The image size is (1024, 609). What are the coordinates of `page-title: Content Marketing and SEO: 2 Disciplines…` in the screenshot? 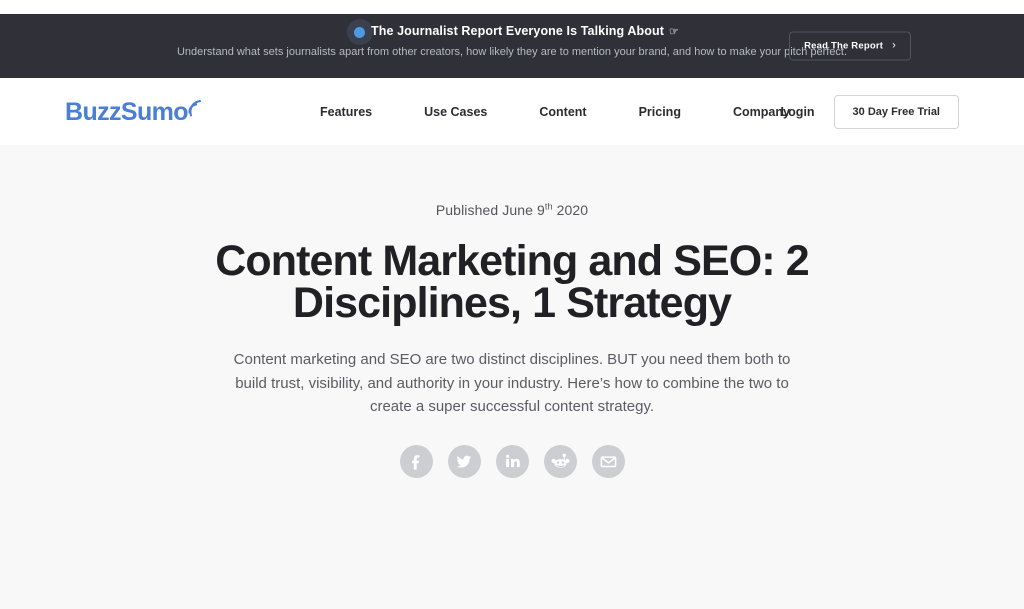 It's located at (512, 282).